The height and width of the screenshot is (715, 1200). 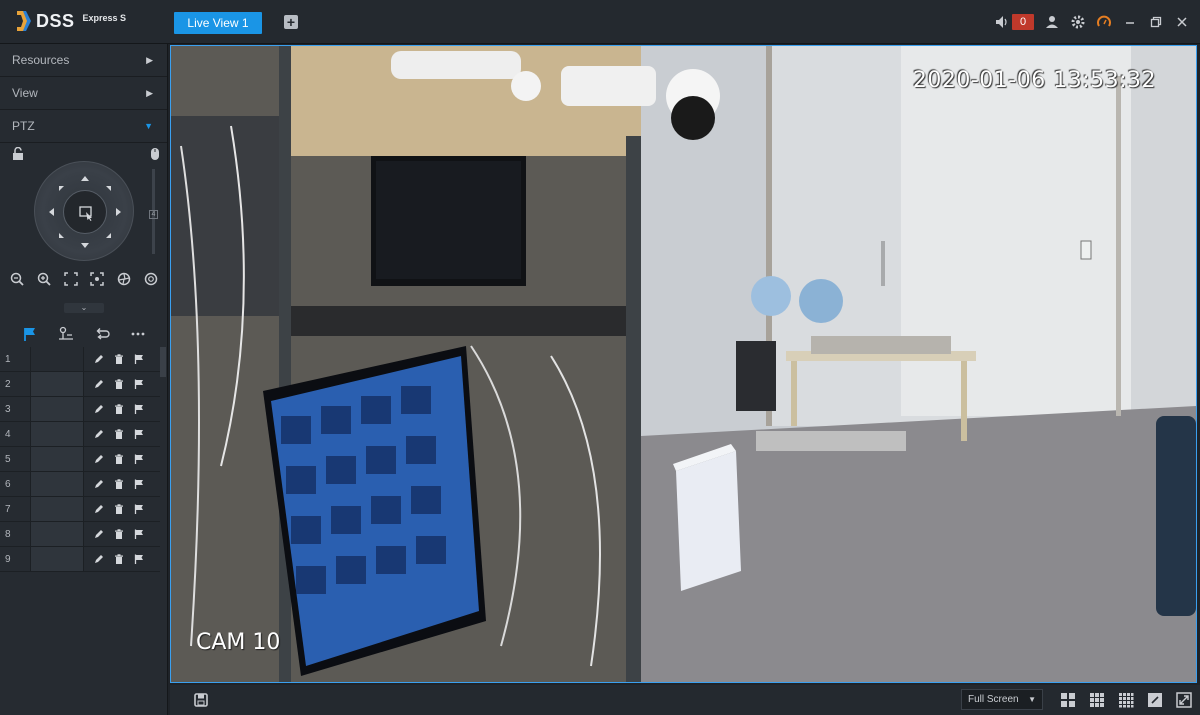 What do you see at coordinates (8, 384) in the screenshot?
I see `preset-number: 2` at bounding box center [8, 384].